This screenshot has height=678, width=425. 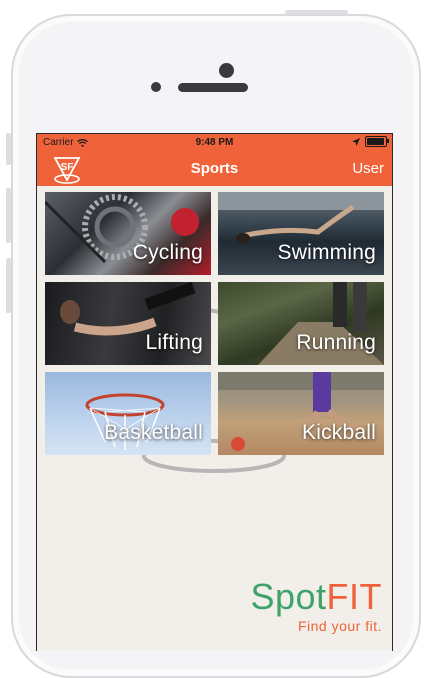 What do you see at coordinates (356, 141) in the screenshot?
I see `location-icon` at bounding box center [356, 141].